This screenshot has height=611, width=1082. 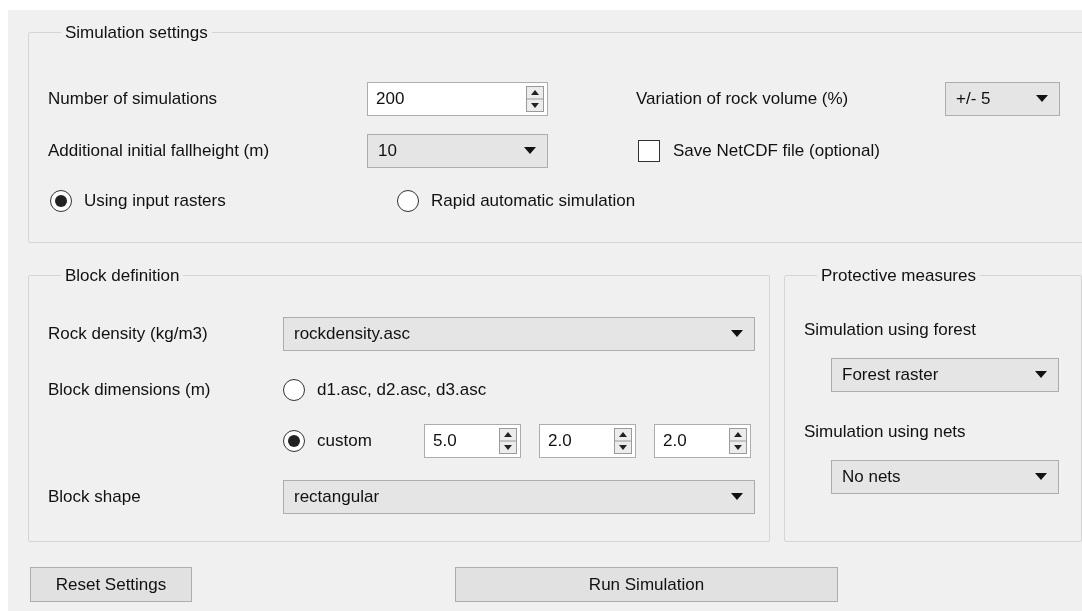 I want to click on button: Reset Settings, so click(x=111, y=584).